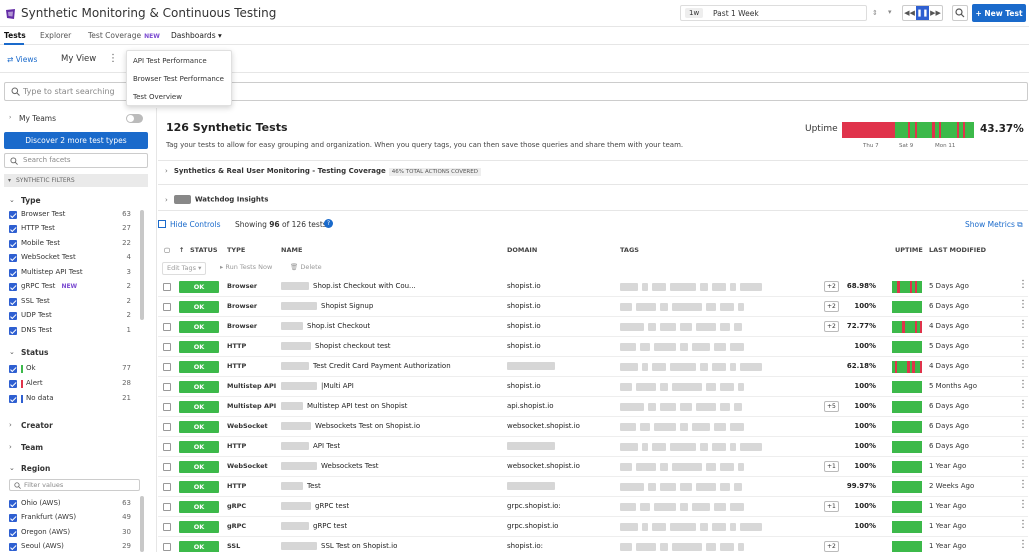 This screenshot has height=552, width=1029. I want to click on test-name-cell: SSL Test on Shopist.io, so click(390, 546).